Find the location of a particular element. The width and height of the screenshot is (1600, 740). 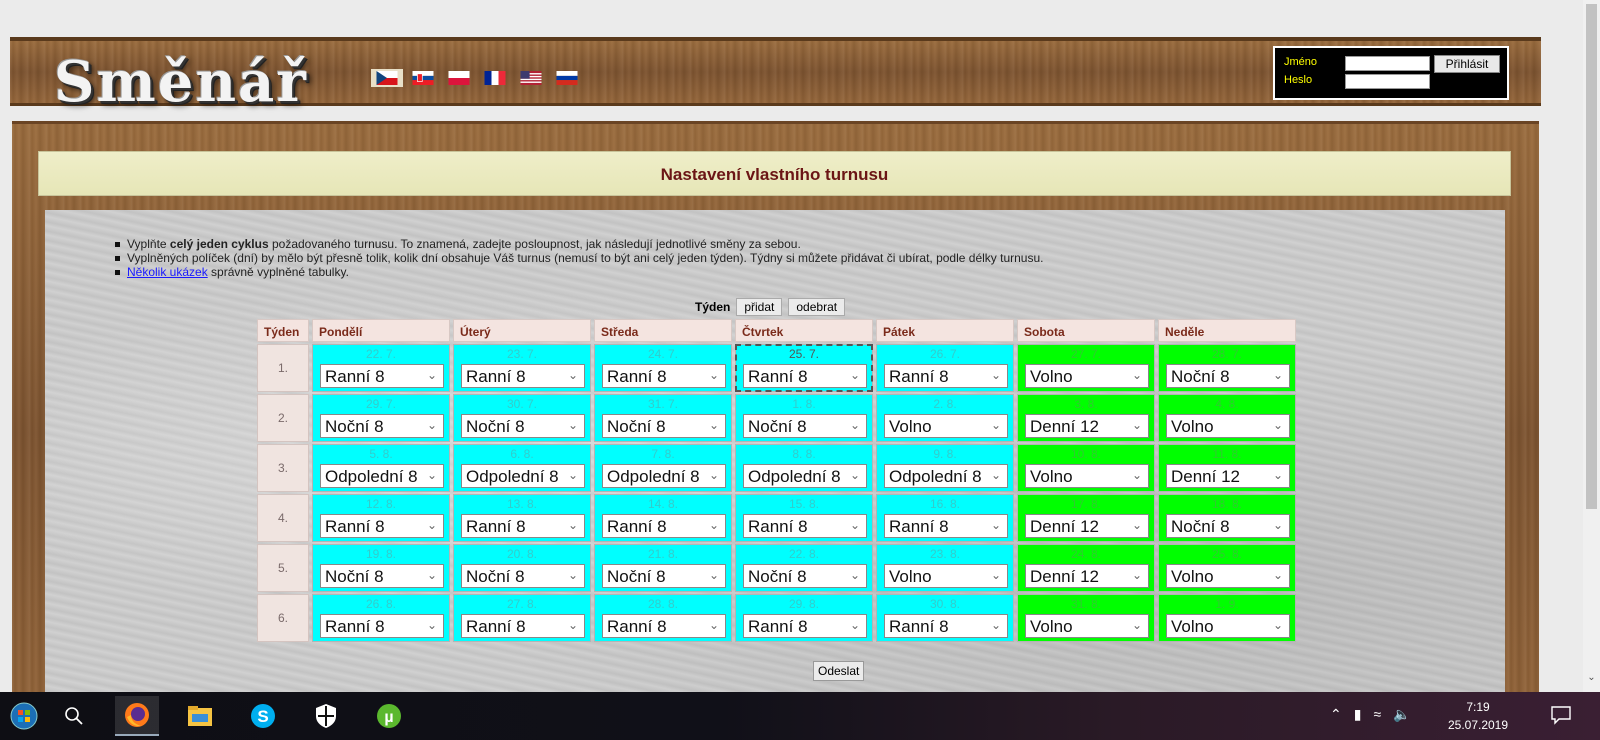

day-date: 30. 8. is located at coordinates (945, 604).